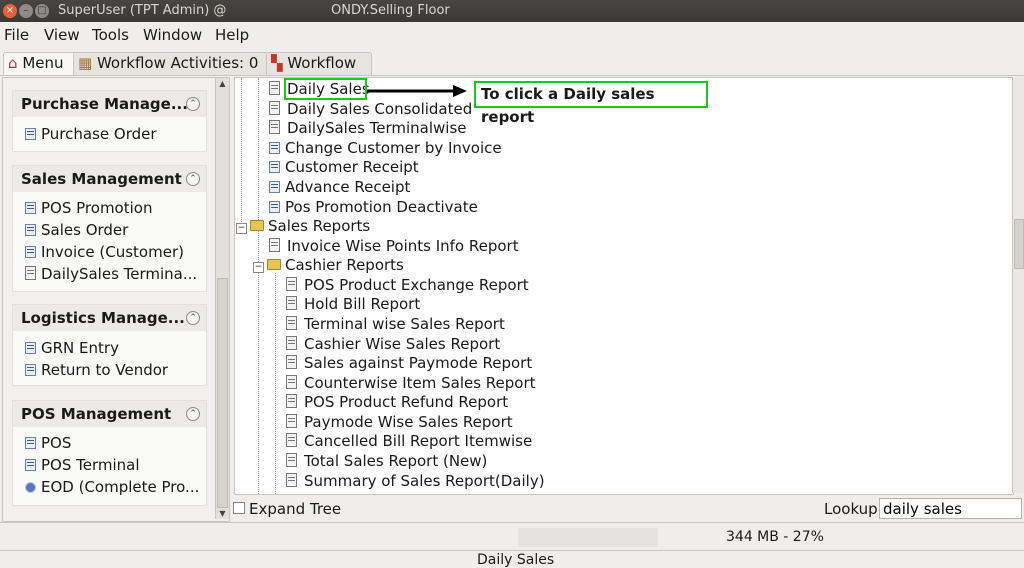 The height and width of the screenshot is (568, 1024). I want to click on tree-item-dailysales-terminalwise: DailySales Terminalwise, so click(368, 128).